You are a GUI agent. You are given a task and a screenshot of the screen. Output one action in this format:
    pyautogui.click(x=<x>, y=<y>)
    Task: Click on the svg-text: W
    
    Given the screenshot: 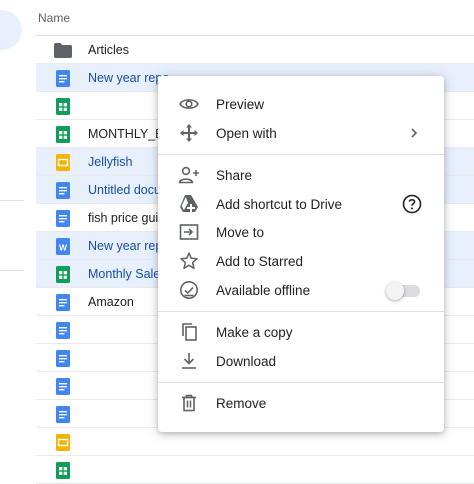 What is the action you would take?
    pyautogui.click(x=63, y=248)
    